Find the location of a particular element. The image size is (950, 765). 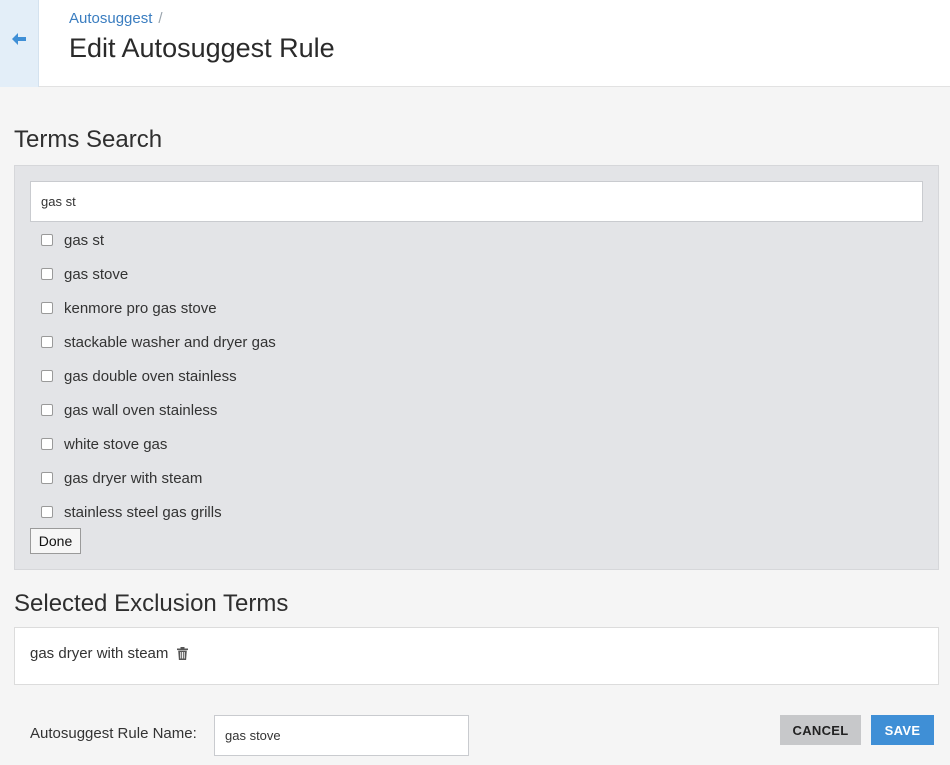

term-option: stackable washer and dryer gas is located at coordinates (158, 342).